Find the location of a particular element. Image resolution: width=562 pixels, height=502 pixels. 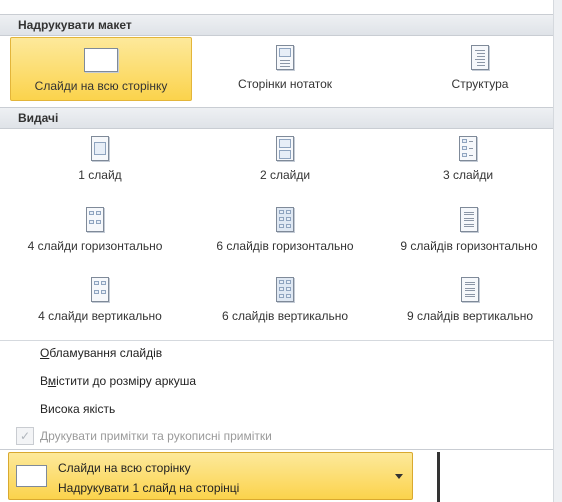

handout-9-horizontal: 9 слайдів горизонтально is located at coordinates (469, 236).